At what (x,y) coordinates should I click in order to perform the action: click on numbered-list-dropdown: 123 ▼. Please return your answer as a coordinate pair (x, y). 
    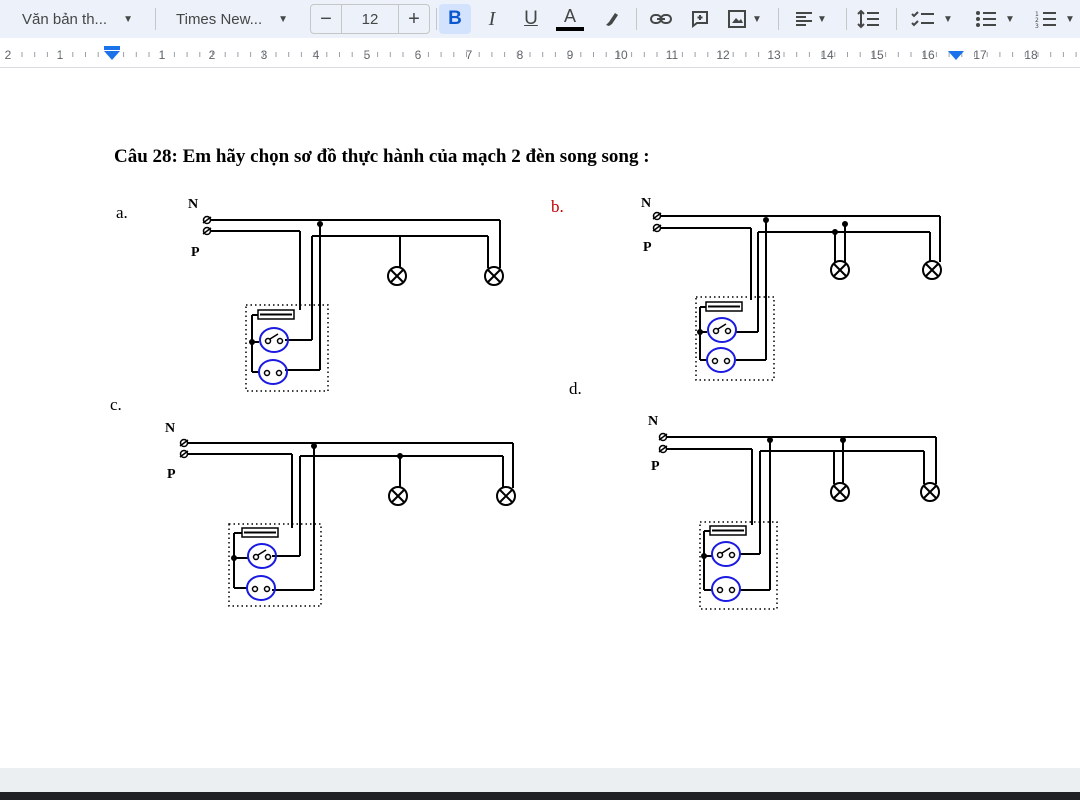
    Looking at the image, I should click on (1055, 19).